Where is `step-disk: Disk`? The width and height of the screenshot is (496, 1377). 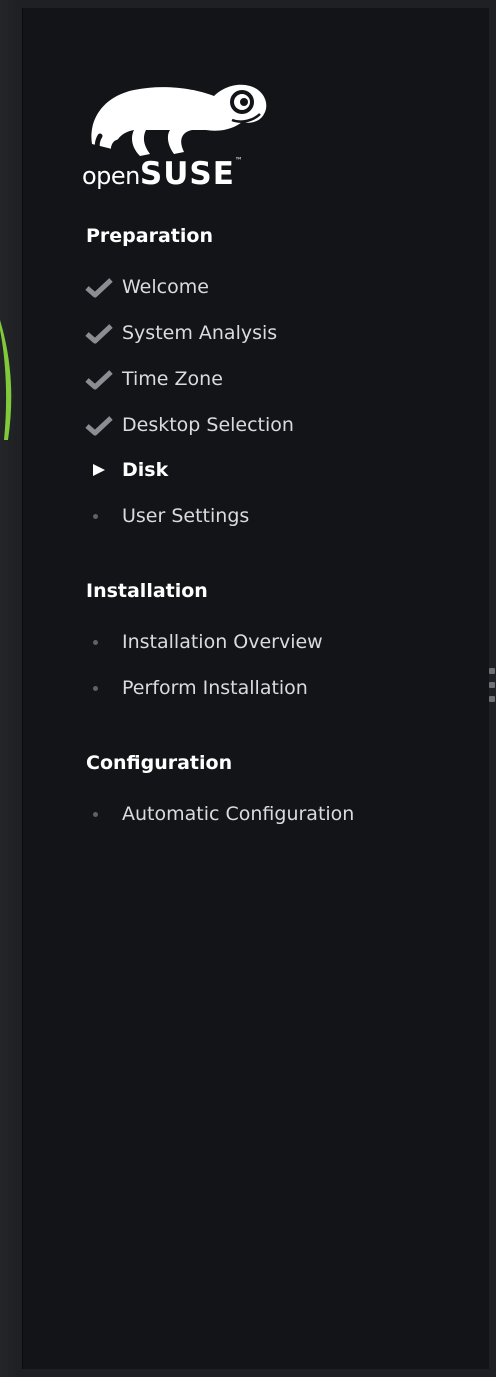 step-disk: Disk is located at coordinates (266, 470).